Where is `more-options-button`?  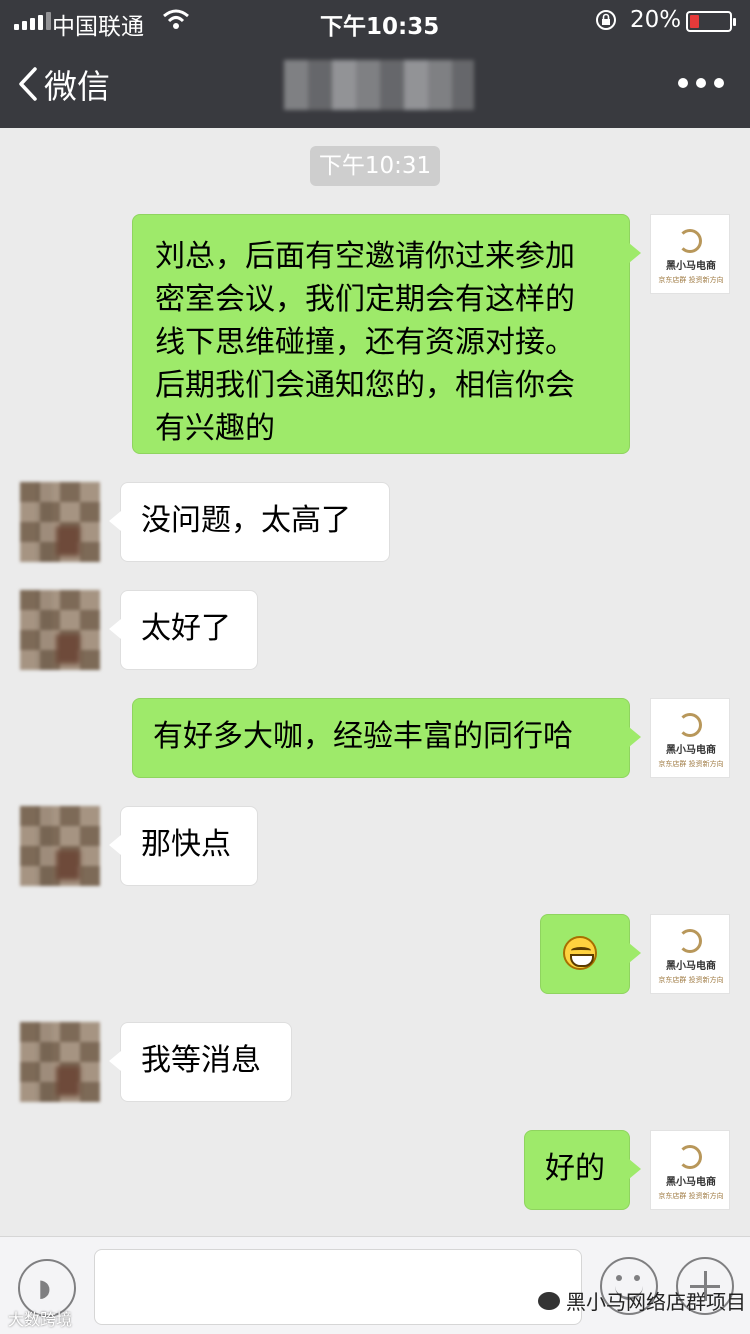
more-options-button is located at coordinates (701, 83).